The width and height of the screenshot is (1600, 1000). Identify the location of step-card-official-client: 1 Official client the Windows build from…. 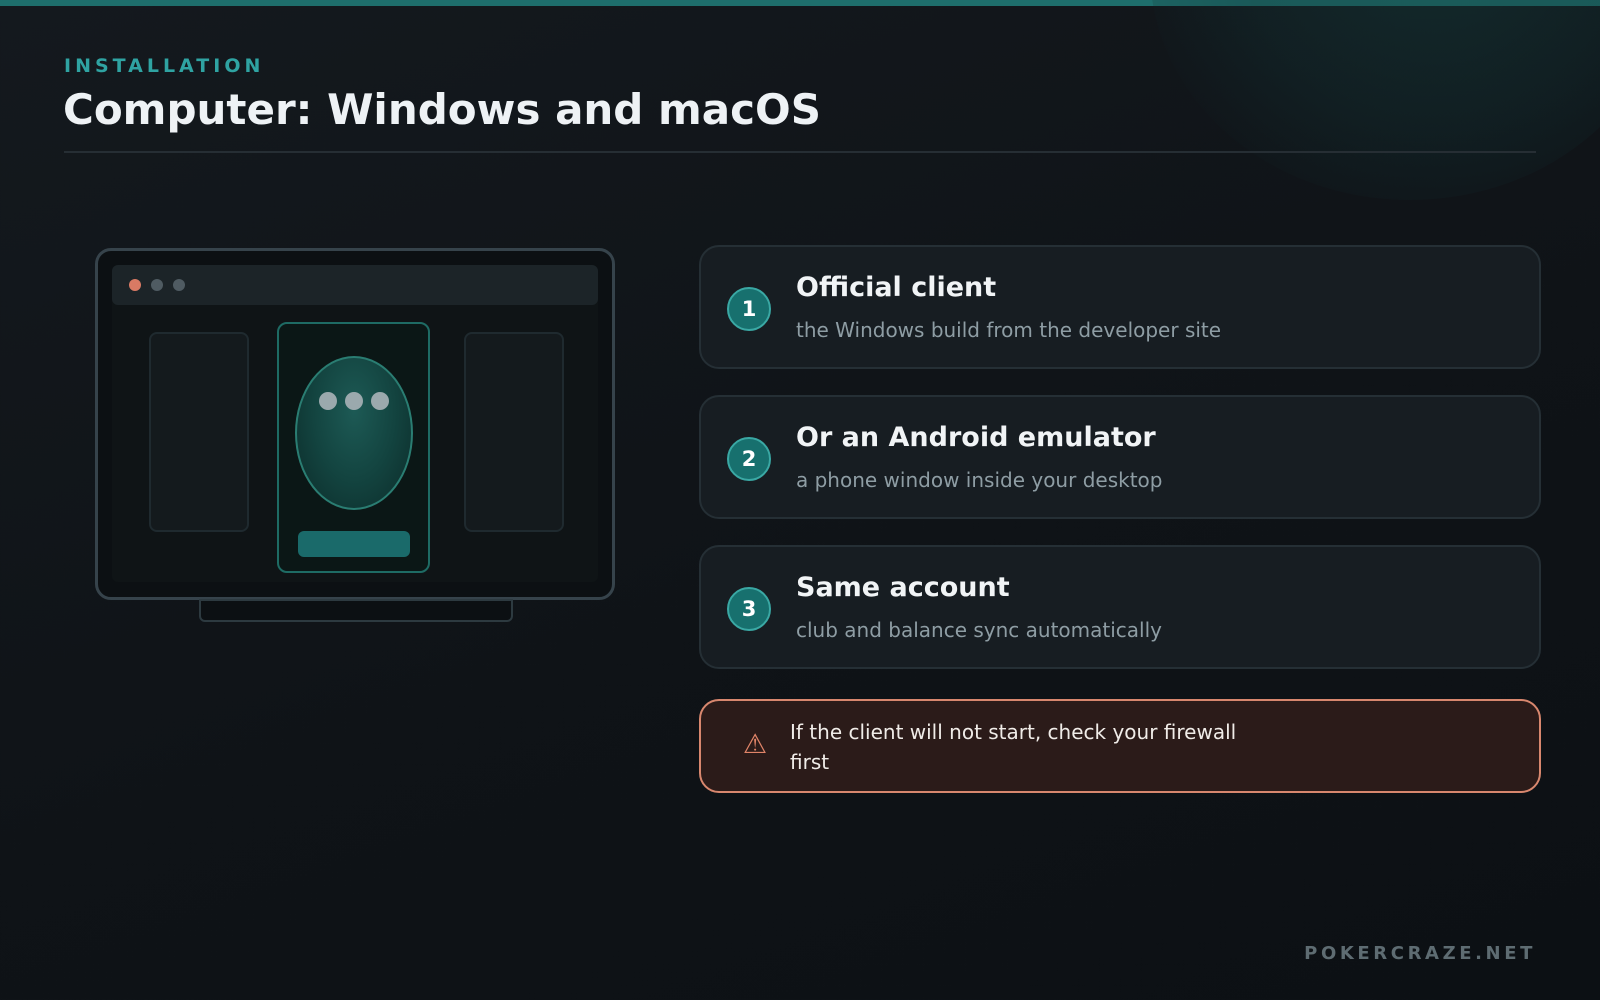
(1120, 307).